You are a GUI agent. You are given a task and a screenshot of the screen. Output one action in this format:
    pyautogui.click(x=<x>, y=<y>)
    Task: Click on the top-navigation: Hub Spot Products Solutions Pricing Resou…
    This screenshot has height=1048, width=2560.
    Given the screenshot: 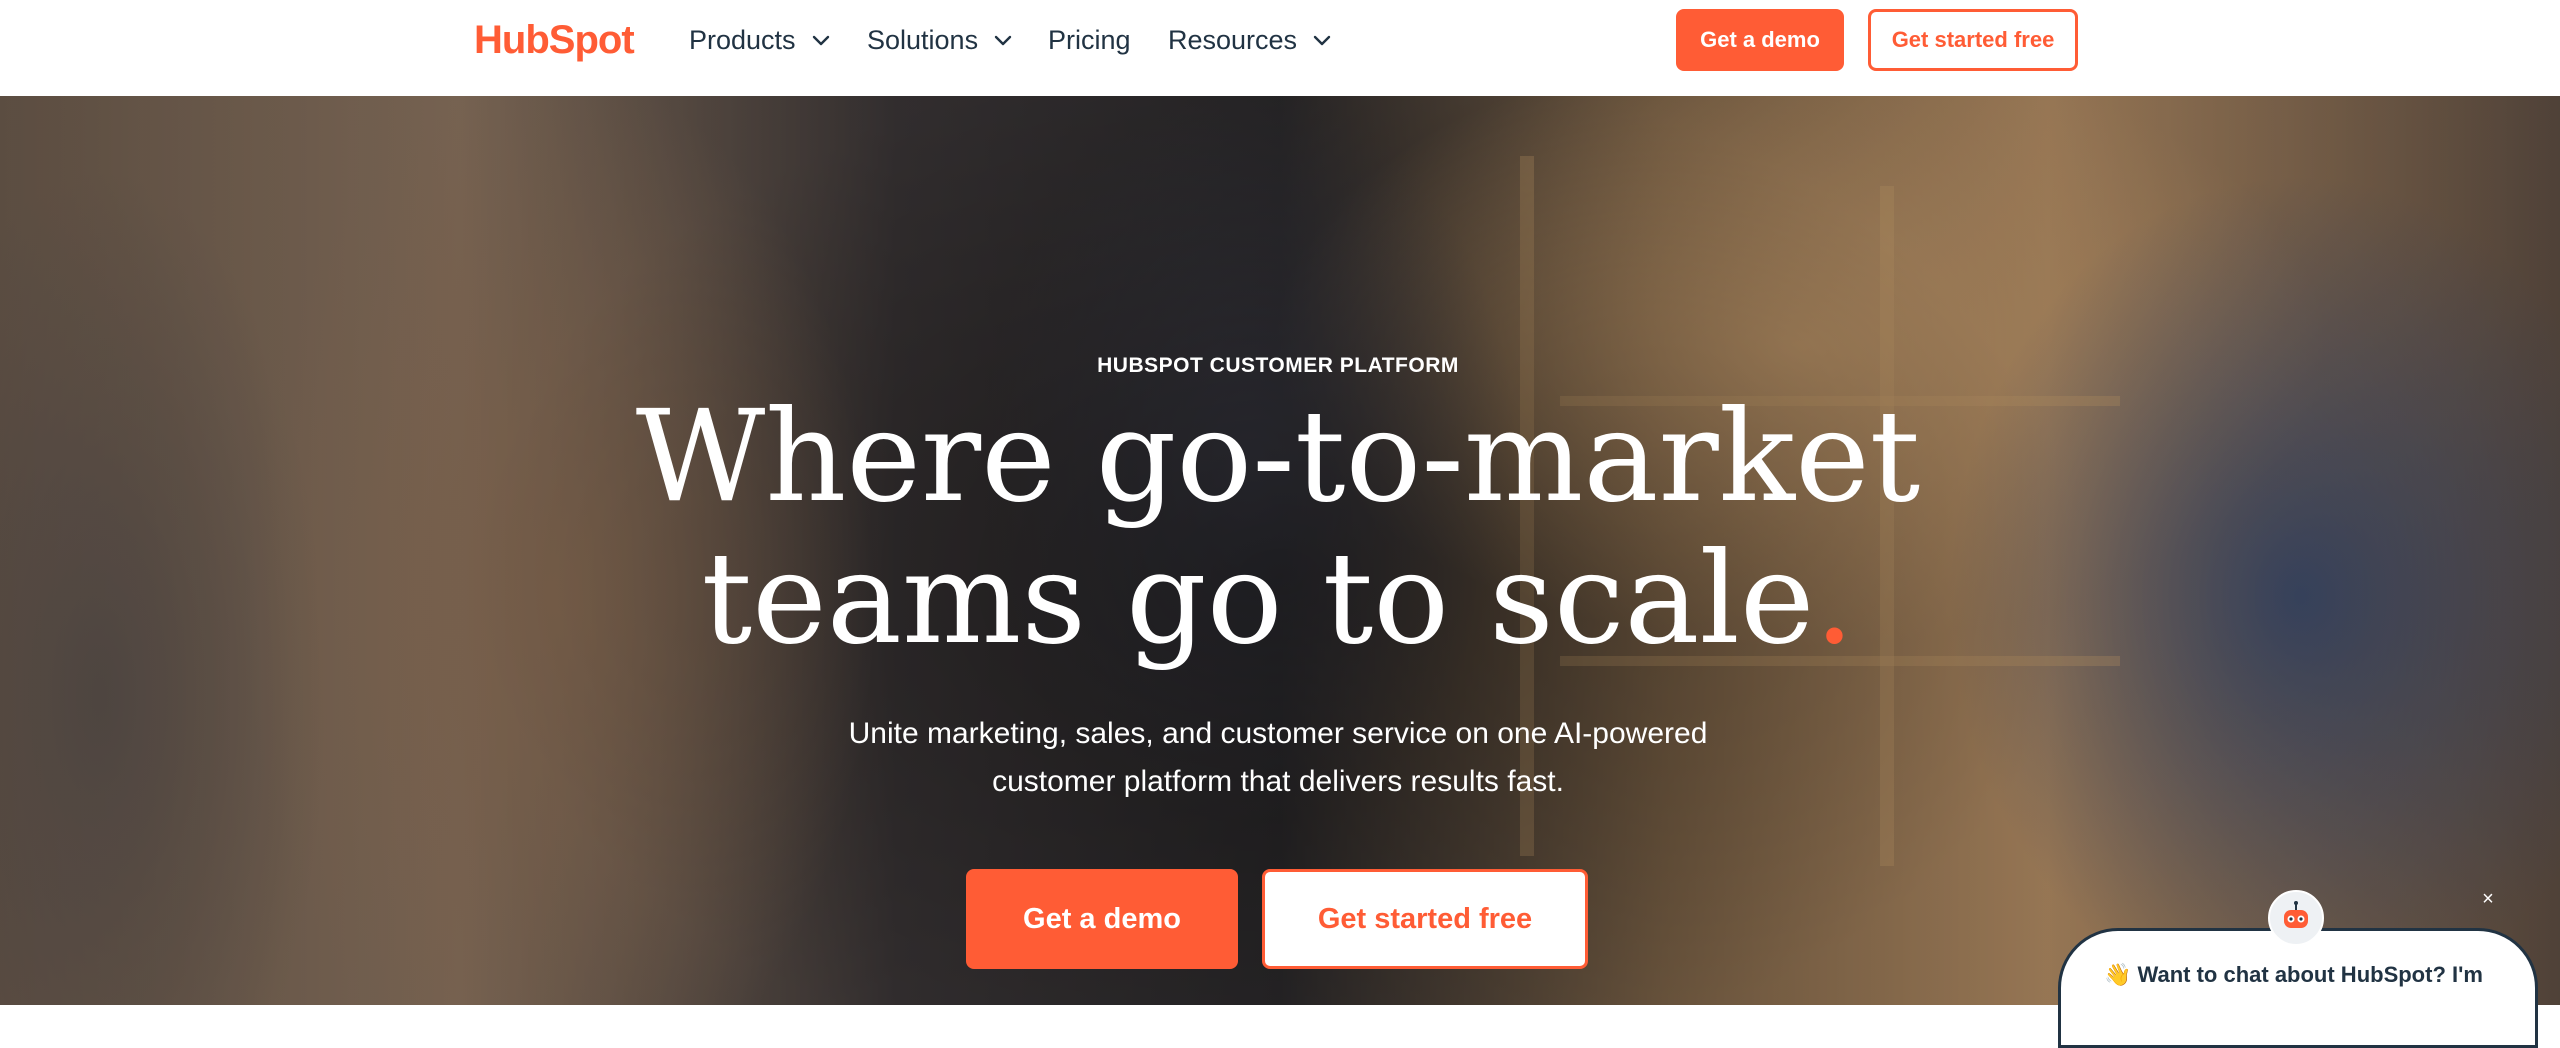 What is the action you would take?
    pyautogui.click(x=1280, y=48)
    